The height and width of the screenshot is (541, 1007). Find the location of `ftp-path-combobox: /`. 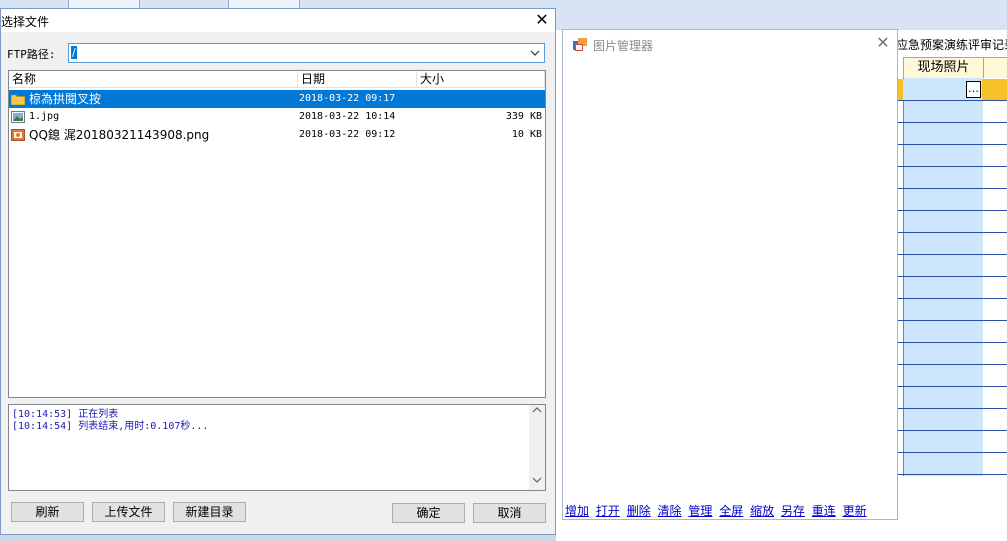

ftp-path-combobox: / is located at coordinates (306, 53).